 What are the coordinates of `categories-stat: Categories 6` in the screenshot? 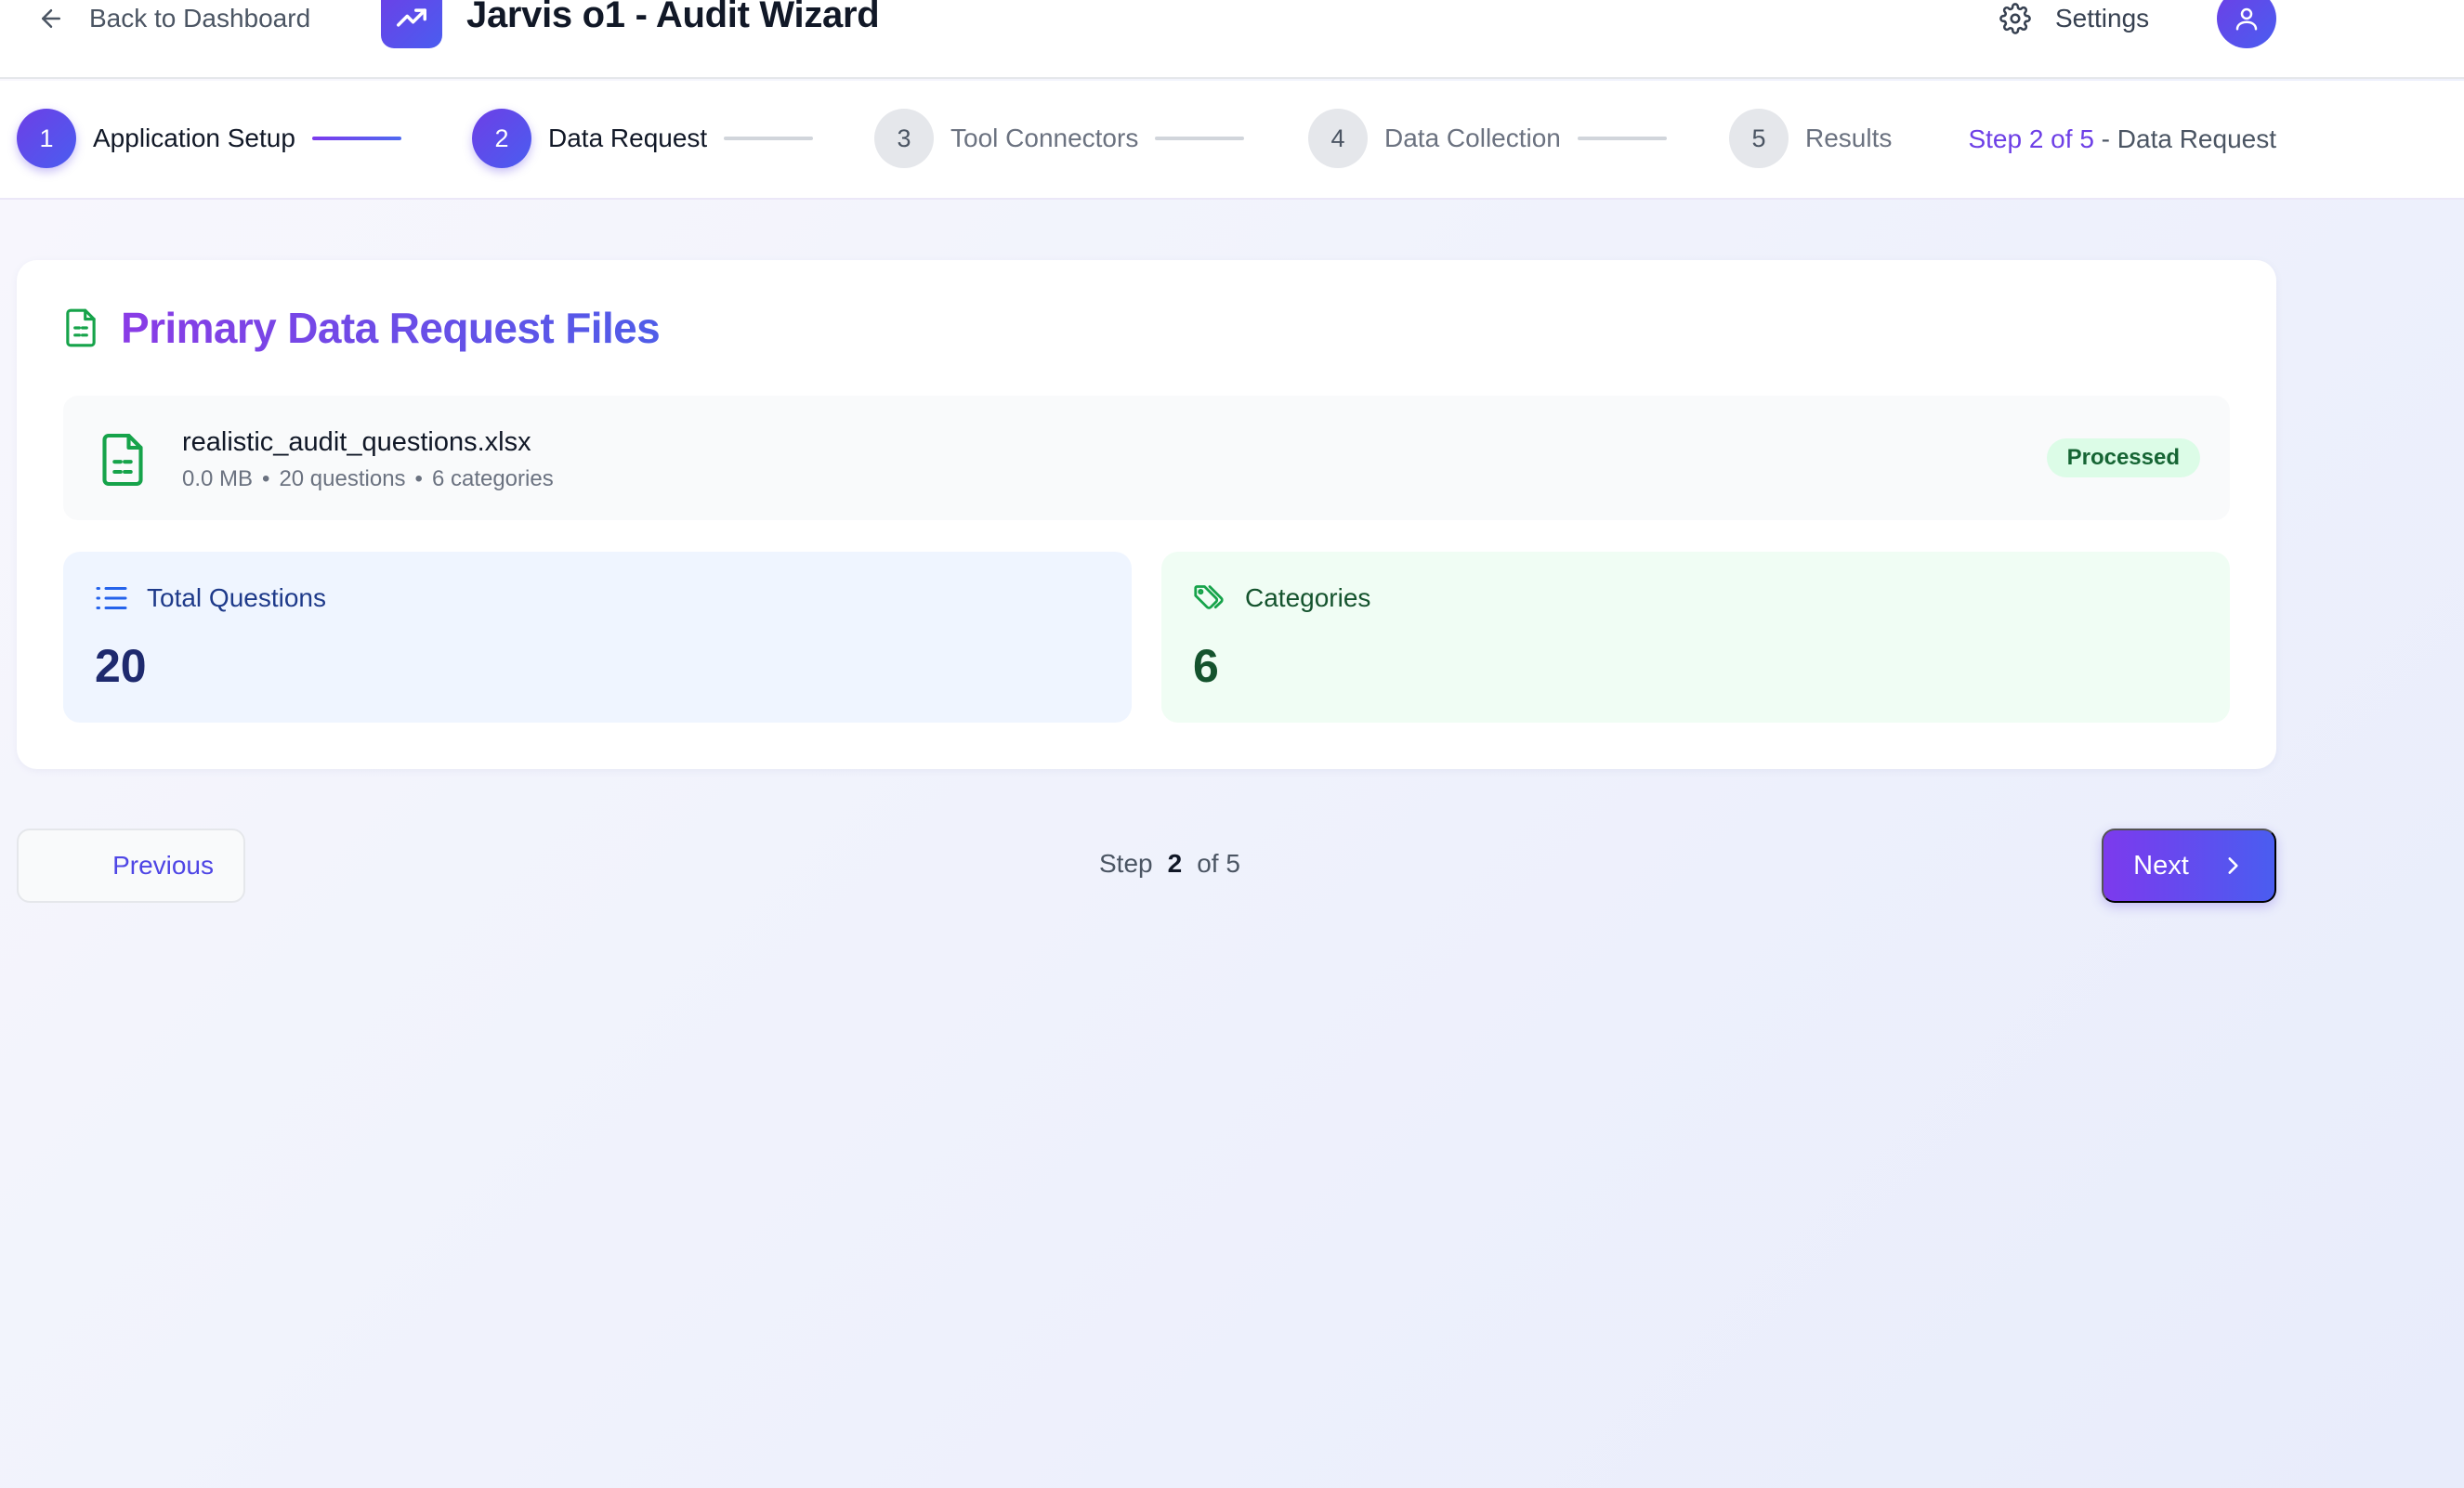 It's located at (1695, 637).